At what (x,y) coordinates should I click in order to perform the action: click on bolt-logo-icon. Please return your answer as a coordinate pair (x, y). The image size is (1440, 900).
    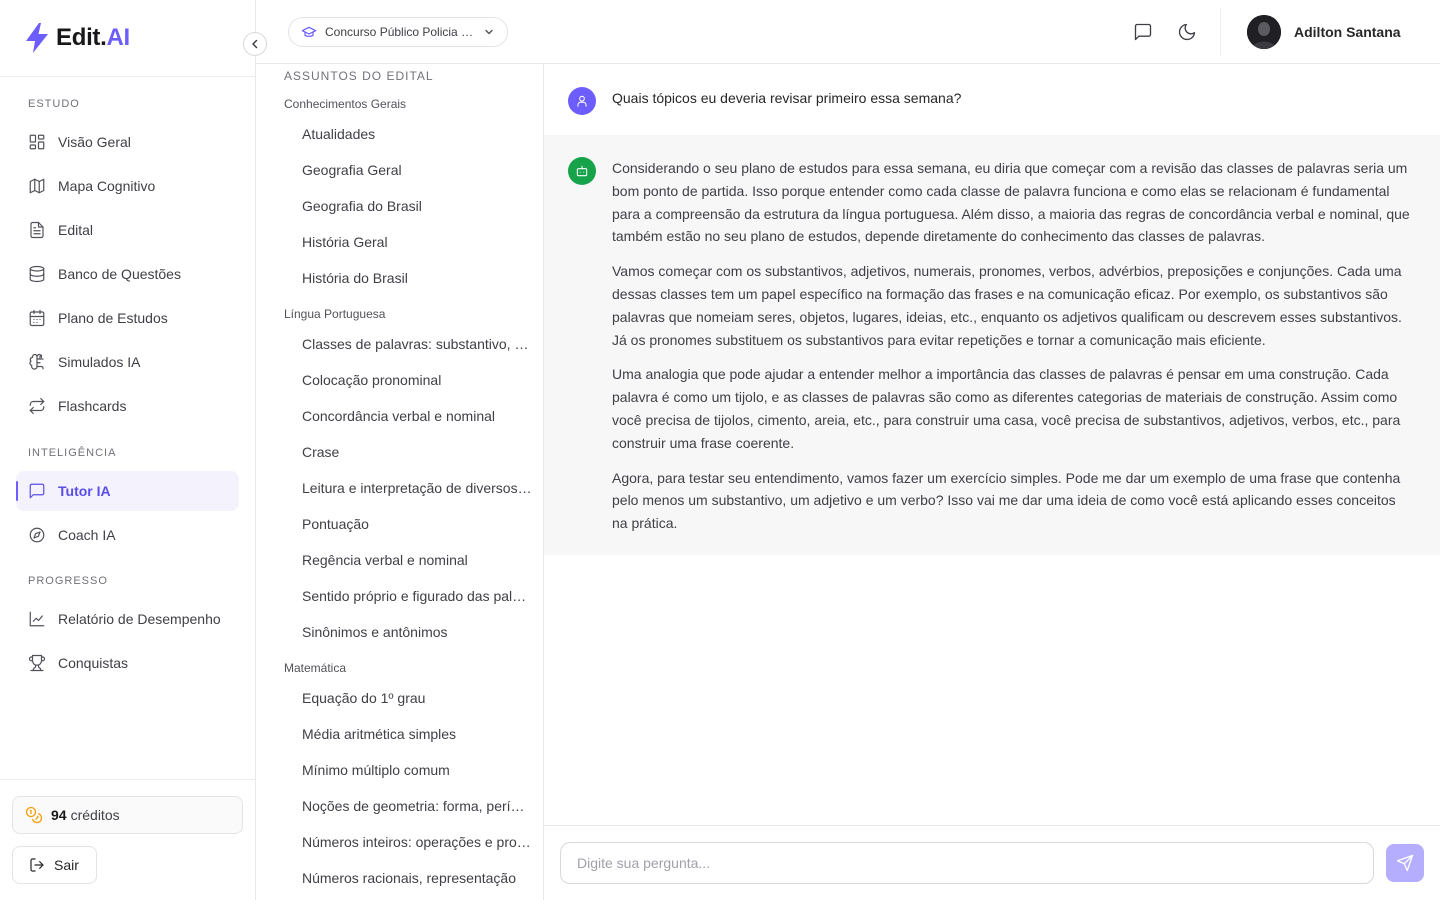
    Looking at the image, I should click on (37, 38).